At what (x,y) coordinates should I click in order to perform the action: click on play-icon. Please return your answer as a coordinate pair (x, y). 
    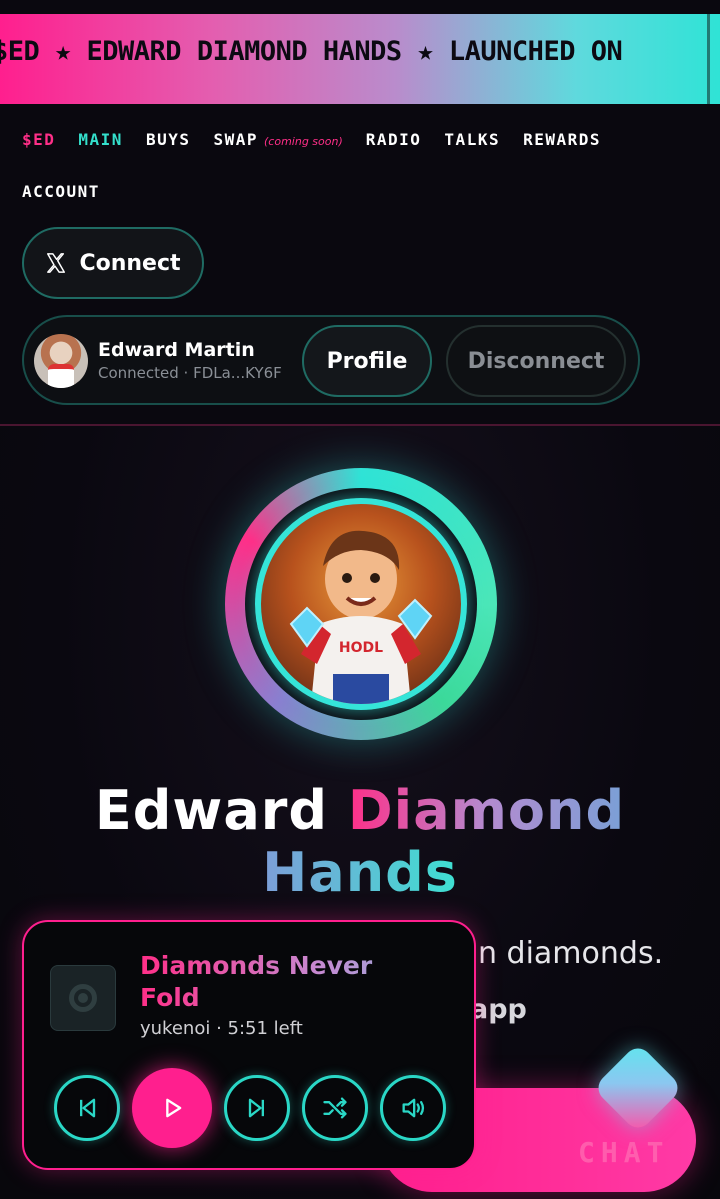
    Looking at the image, I should click on (174, 1108).